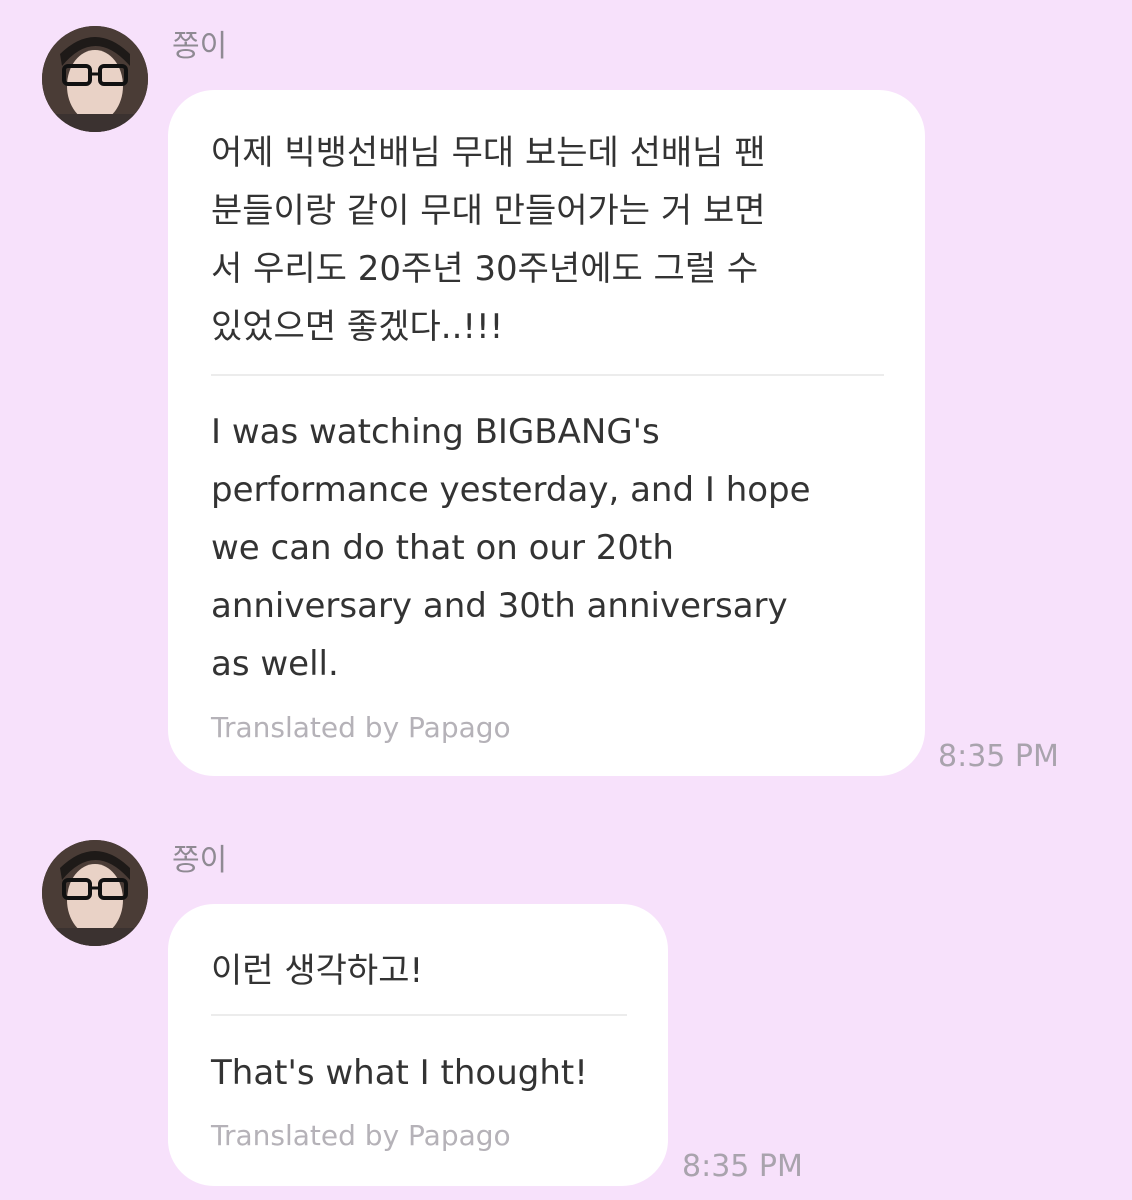  I want to click on korean-message-line: 서 우리도 20주년 30주년에도 그럴 수, so click(485, 269).